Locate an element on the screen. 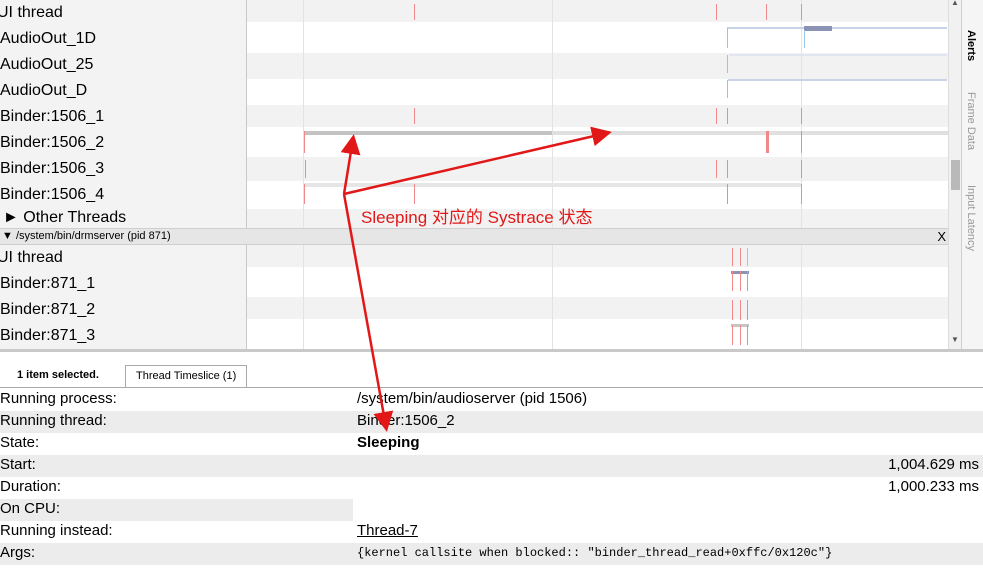  track-label: Binder:1506_4 is located at coordinates (52, 195).